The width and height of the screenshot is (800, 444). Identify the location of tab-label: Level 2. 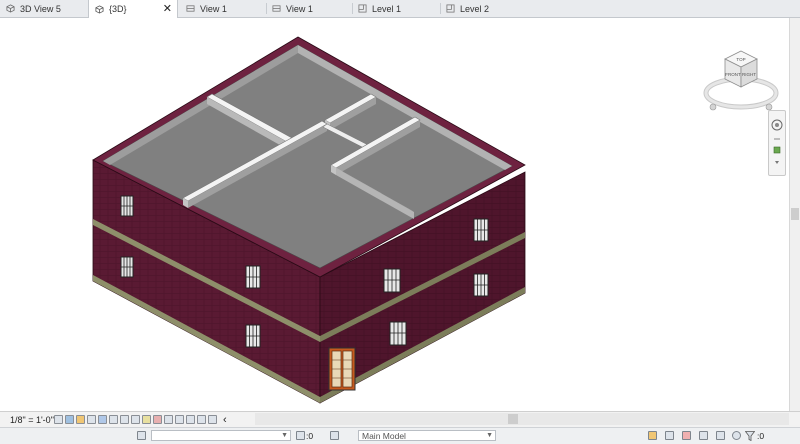
(475, 8).